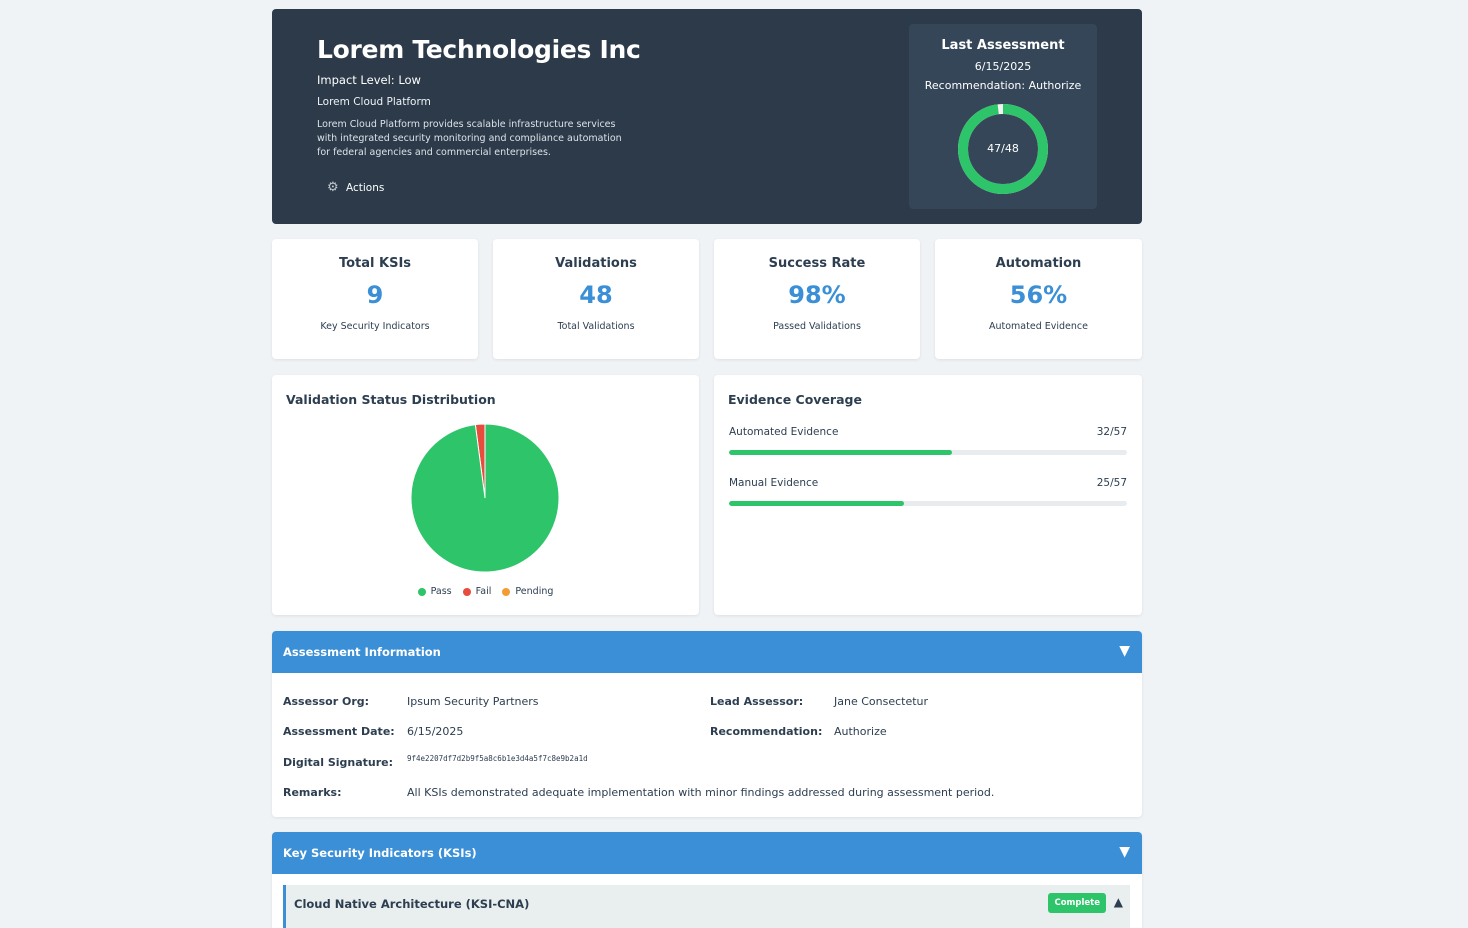 This screenshot has width=1468, height=928. Describe the element at coordinates (369, 80) in the screenshot. I see `impact-level: Impact Level: Low` at that location.